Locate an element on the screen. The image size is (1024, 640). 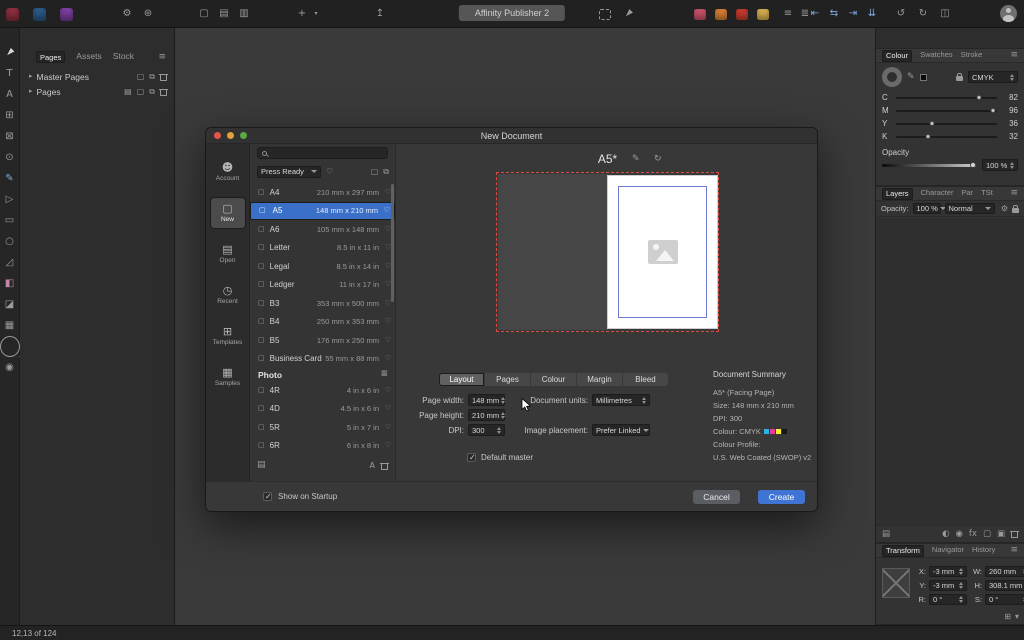
affinity-photo-app-icon is located at coordinates (39, 14).